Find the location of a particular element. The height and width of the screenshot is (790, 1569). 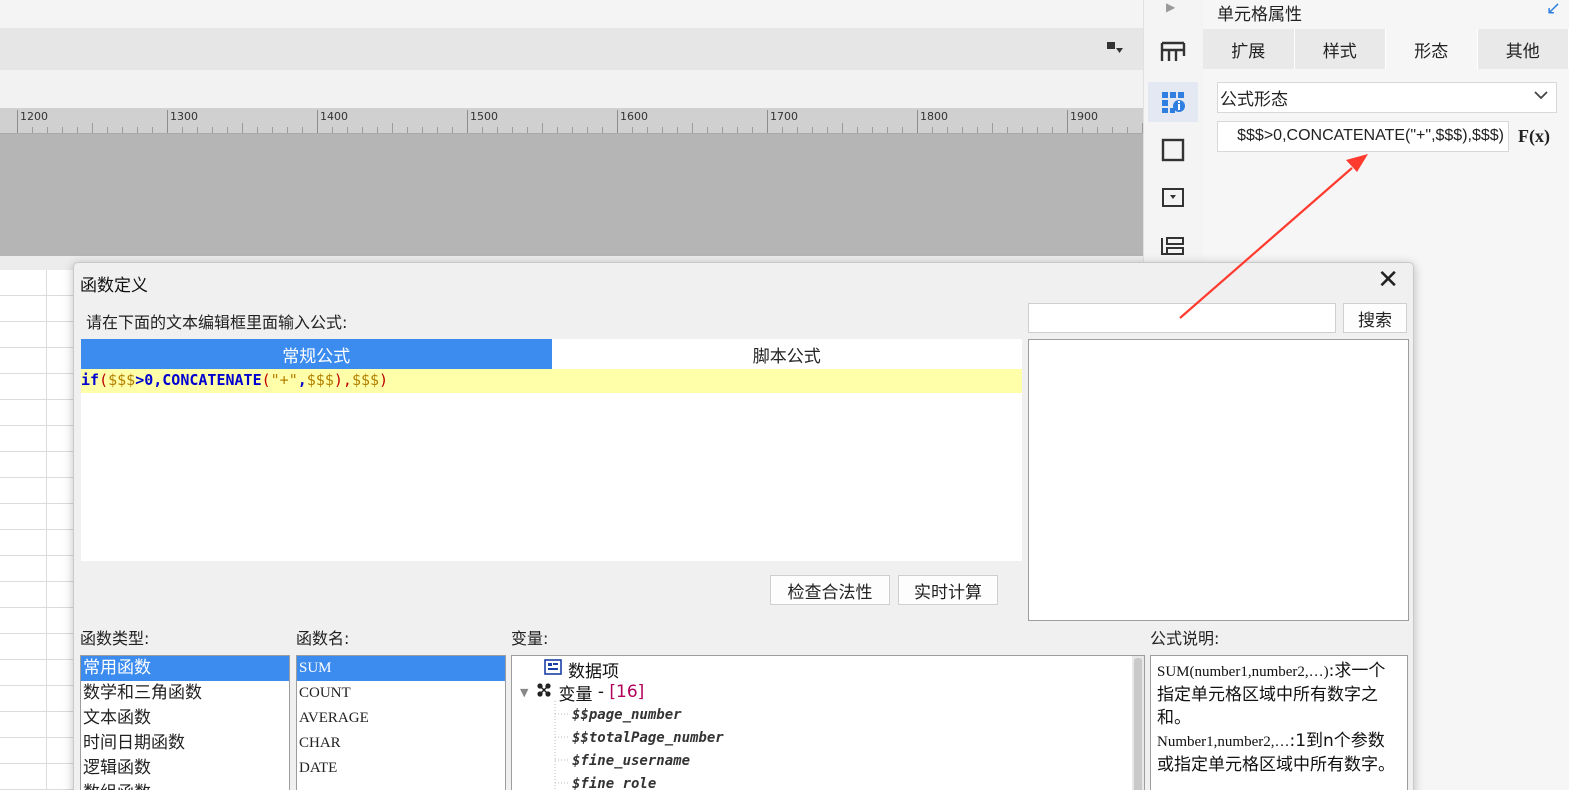

formula-editor-line: if($$$>0,CONCATENATE("+",$$$),$$$) is located at coordinates (551, 381).